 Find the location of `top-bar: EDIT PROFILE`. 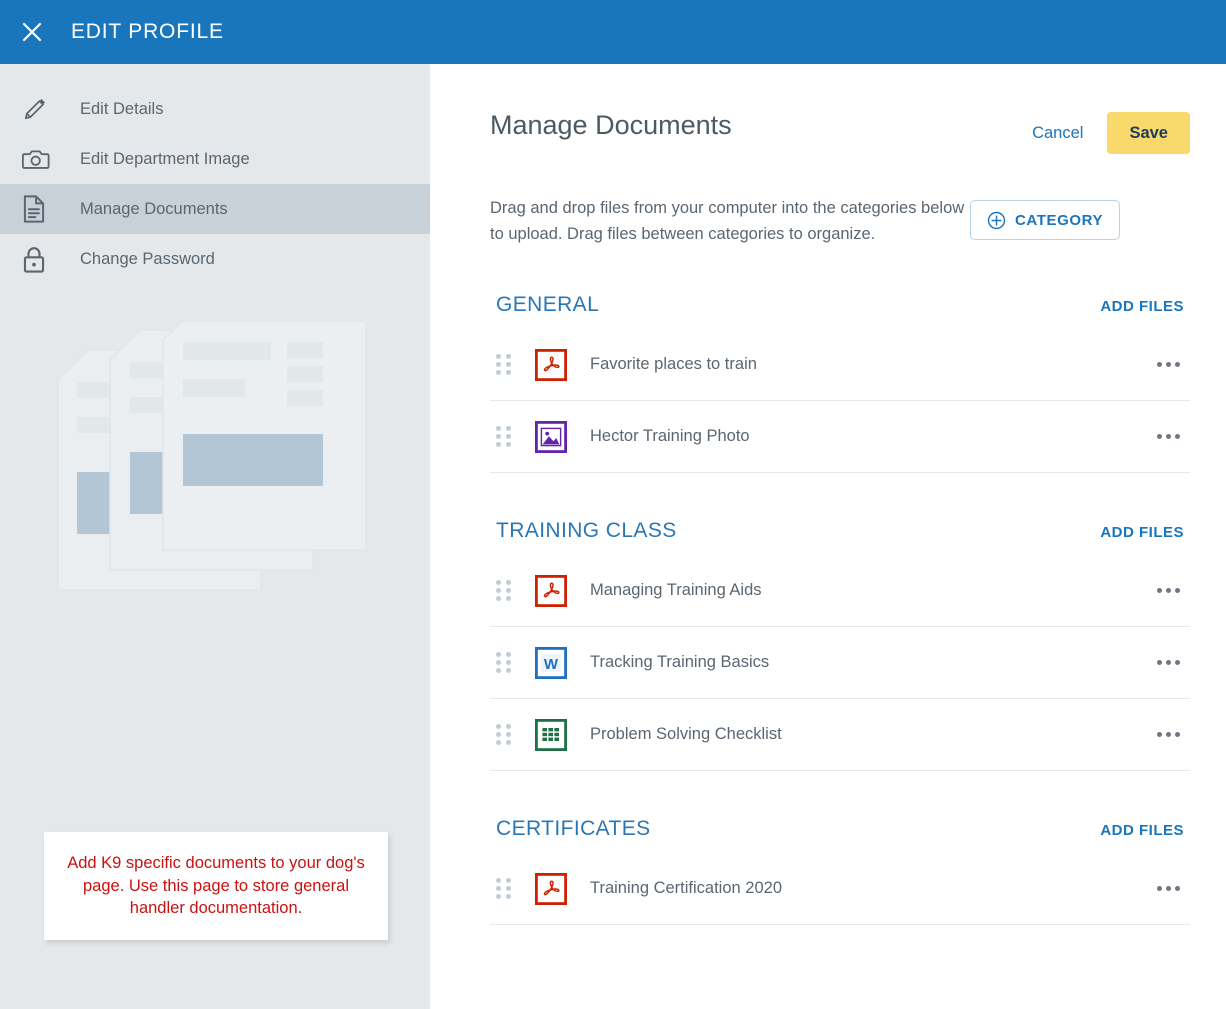

top-bar: EDIT PROFILE is located at coordinates (613, 32).